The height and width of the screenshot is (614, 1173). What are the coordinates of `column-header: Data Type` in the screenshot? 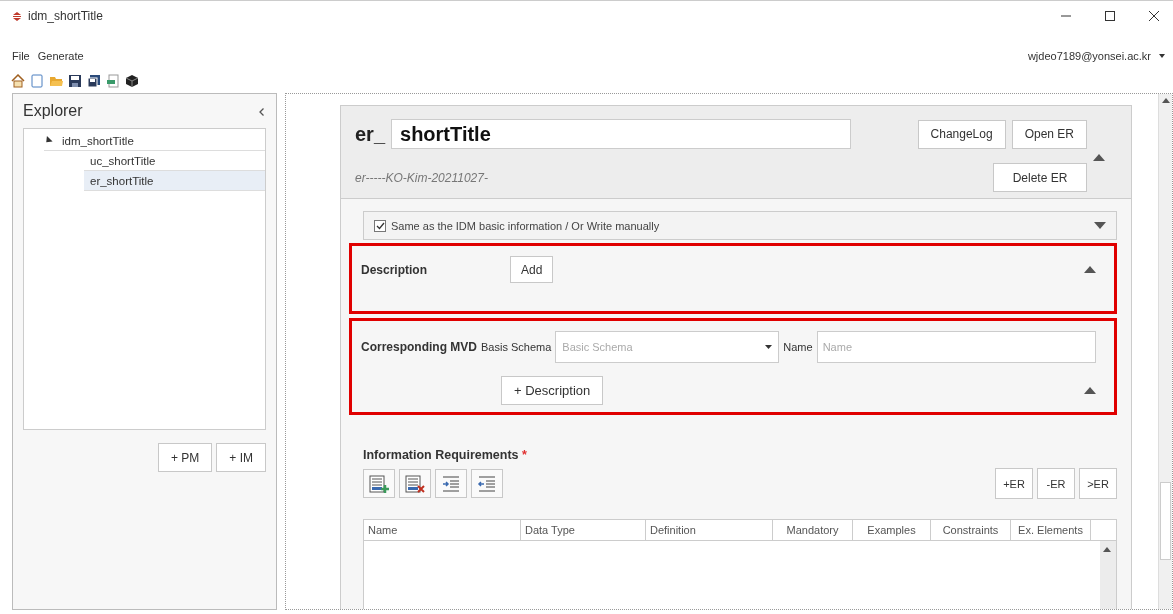 It's located at (583, 530).